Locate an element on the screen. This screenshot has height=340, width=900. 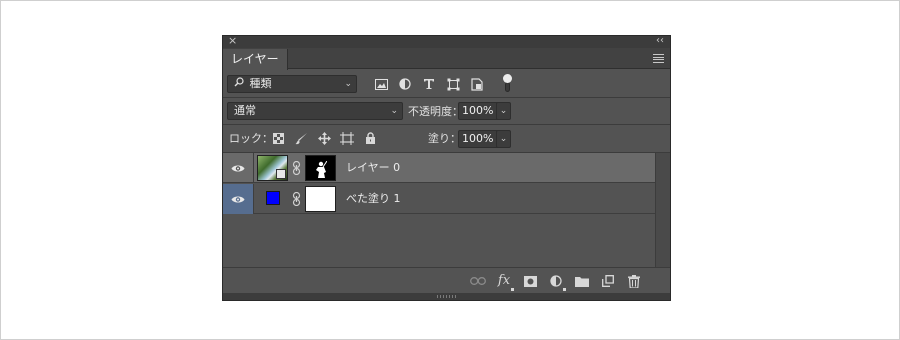
lock-icons is located at coordinates (324, 138).